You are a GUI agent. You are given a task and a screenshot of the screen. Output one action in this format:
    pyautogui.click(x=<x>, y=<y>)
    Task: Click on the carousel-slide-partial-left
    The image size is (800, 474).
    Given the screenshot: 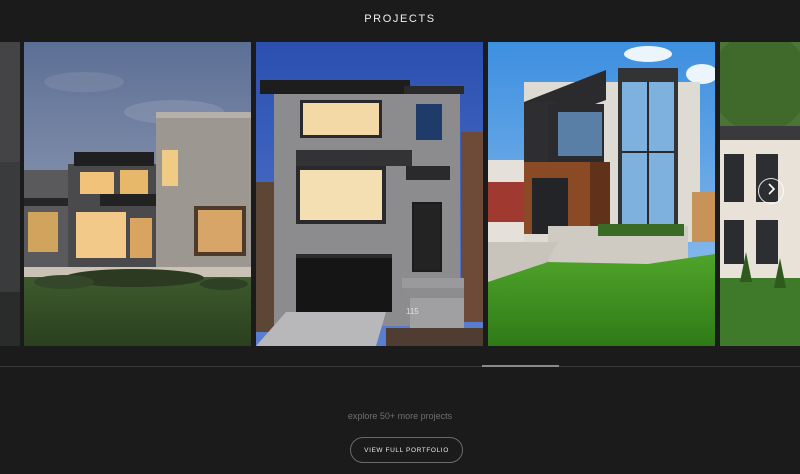 What is the action you would take?
    pyautogui.click(x=10, y=194)
    